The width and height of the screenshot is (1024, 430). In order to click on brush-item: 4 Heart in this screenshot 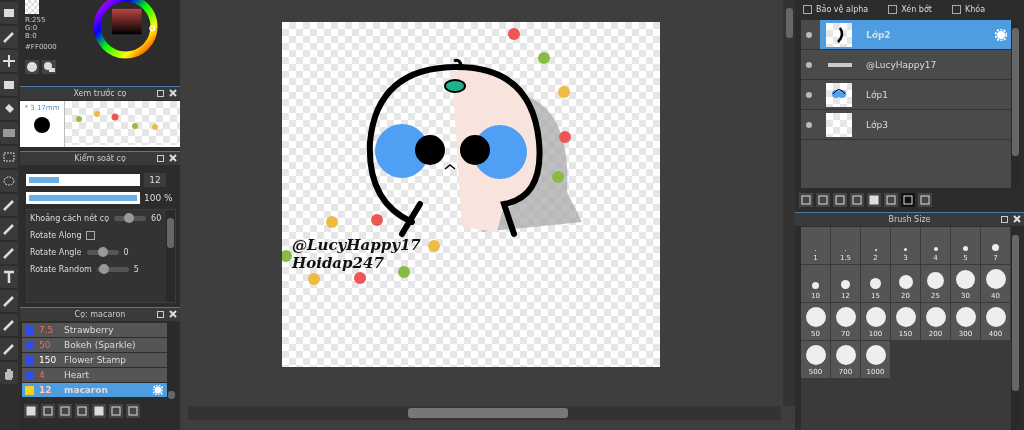, I will do `click(94, 375)`.